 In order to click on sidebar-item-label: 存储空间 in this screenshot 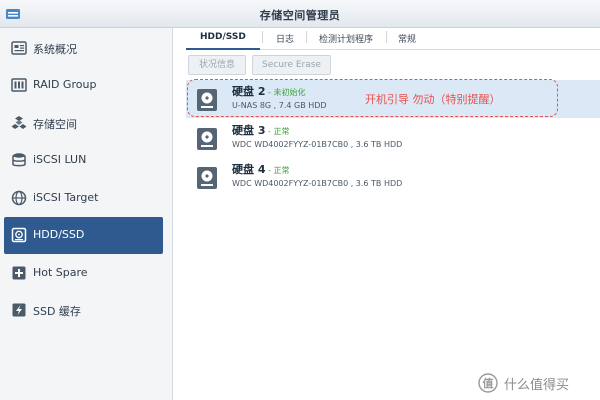, I will do `click(55, 124)`.